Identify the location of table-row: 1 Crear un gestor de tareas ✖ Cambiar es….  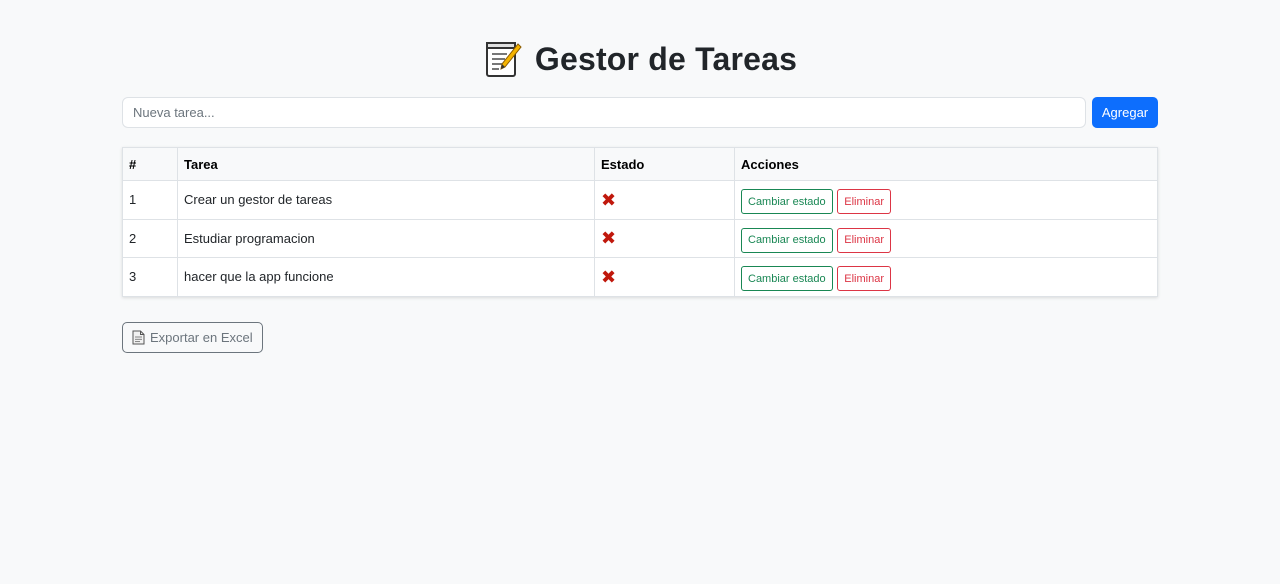
(640, 200).